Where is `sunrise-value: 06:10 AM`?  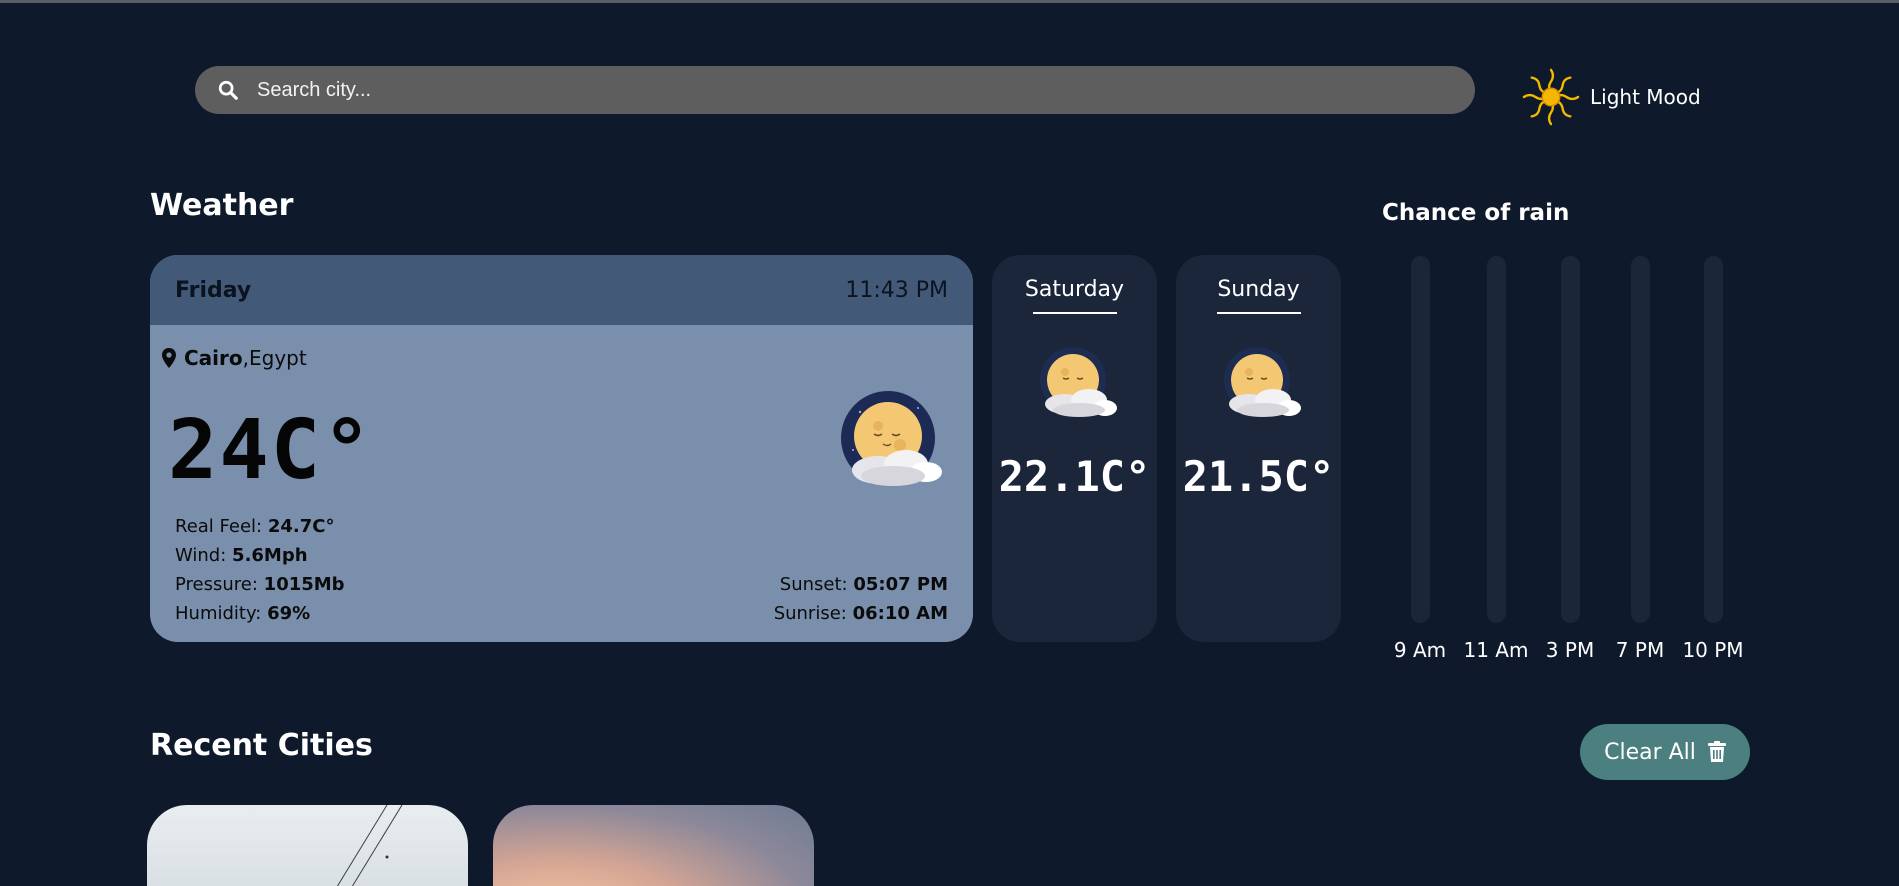 sunrise-value: 06:10 AM is located at coordinates (900, 613).